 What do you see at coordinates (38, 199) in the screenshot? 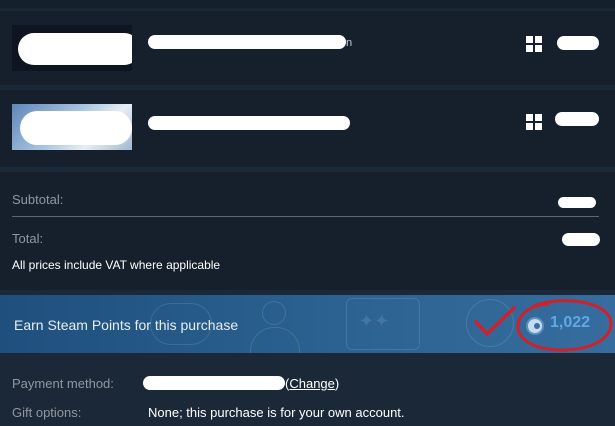
I see `subtotal-label: Subtotal:` at bounding box center [38, 199].